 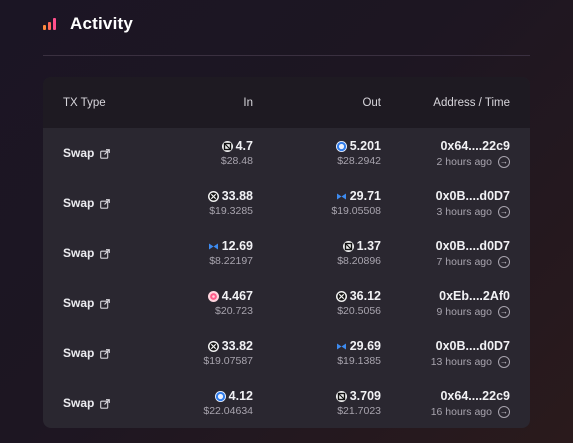 I want to click on in-amount: 4.467, so click(x=237, y=296).